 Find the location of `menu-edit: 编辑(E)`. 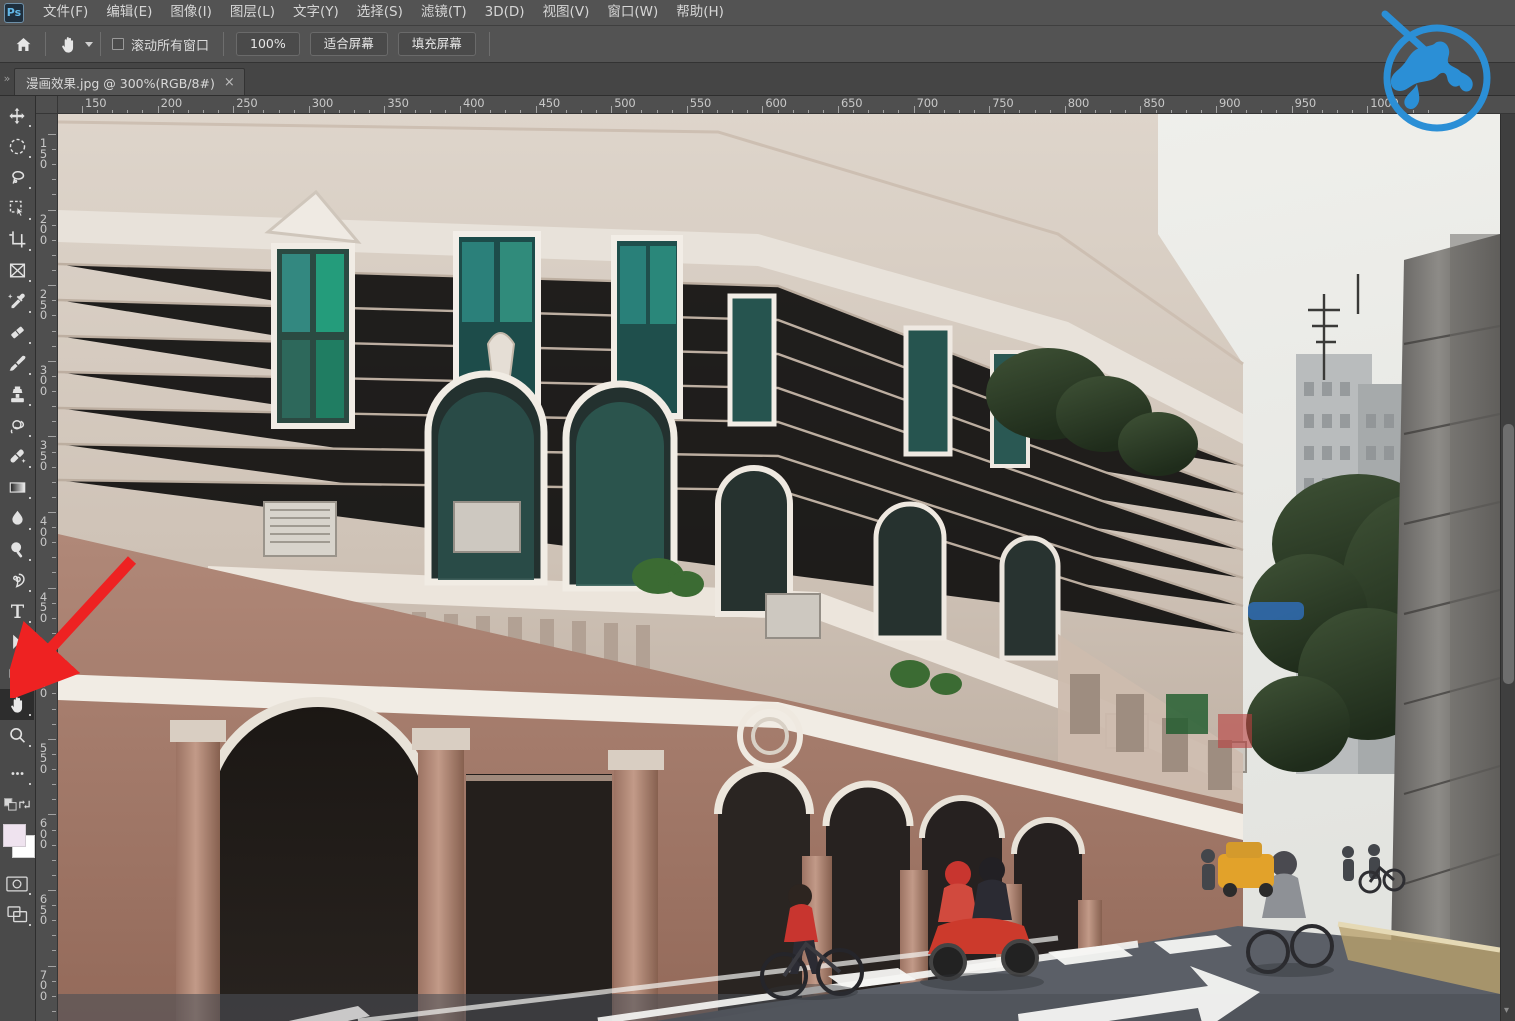

menu-edit: 编辑(E) is located at coordinates (129, 13).